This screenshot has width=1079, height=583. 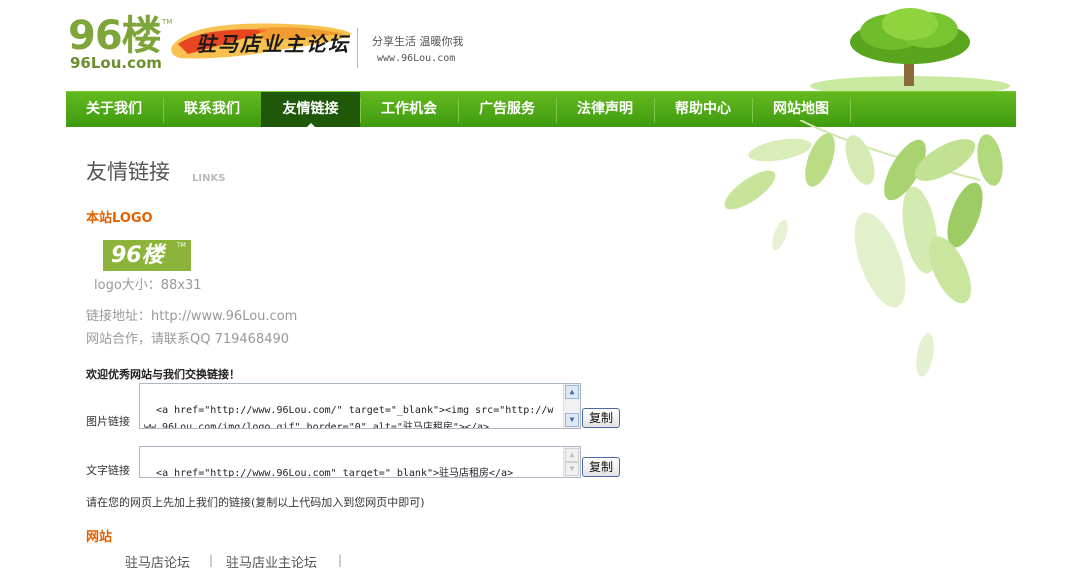 I want to click on slogan: 分享生活 温暖你我, so click(x=418, y=41).